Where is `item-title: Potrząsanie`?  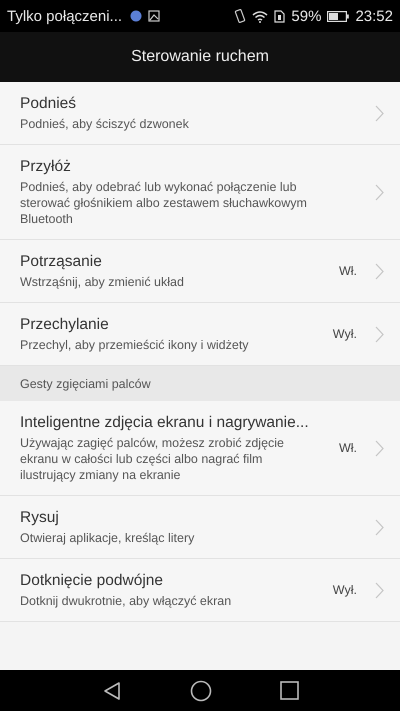 item-title: Potrząsanie is located at coordinates (61, 262).